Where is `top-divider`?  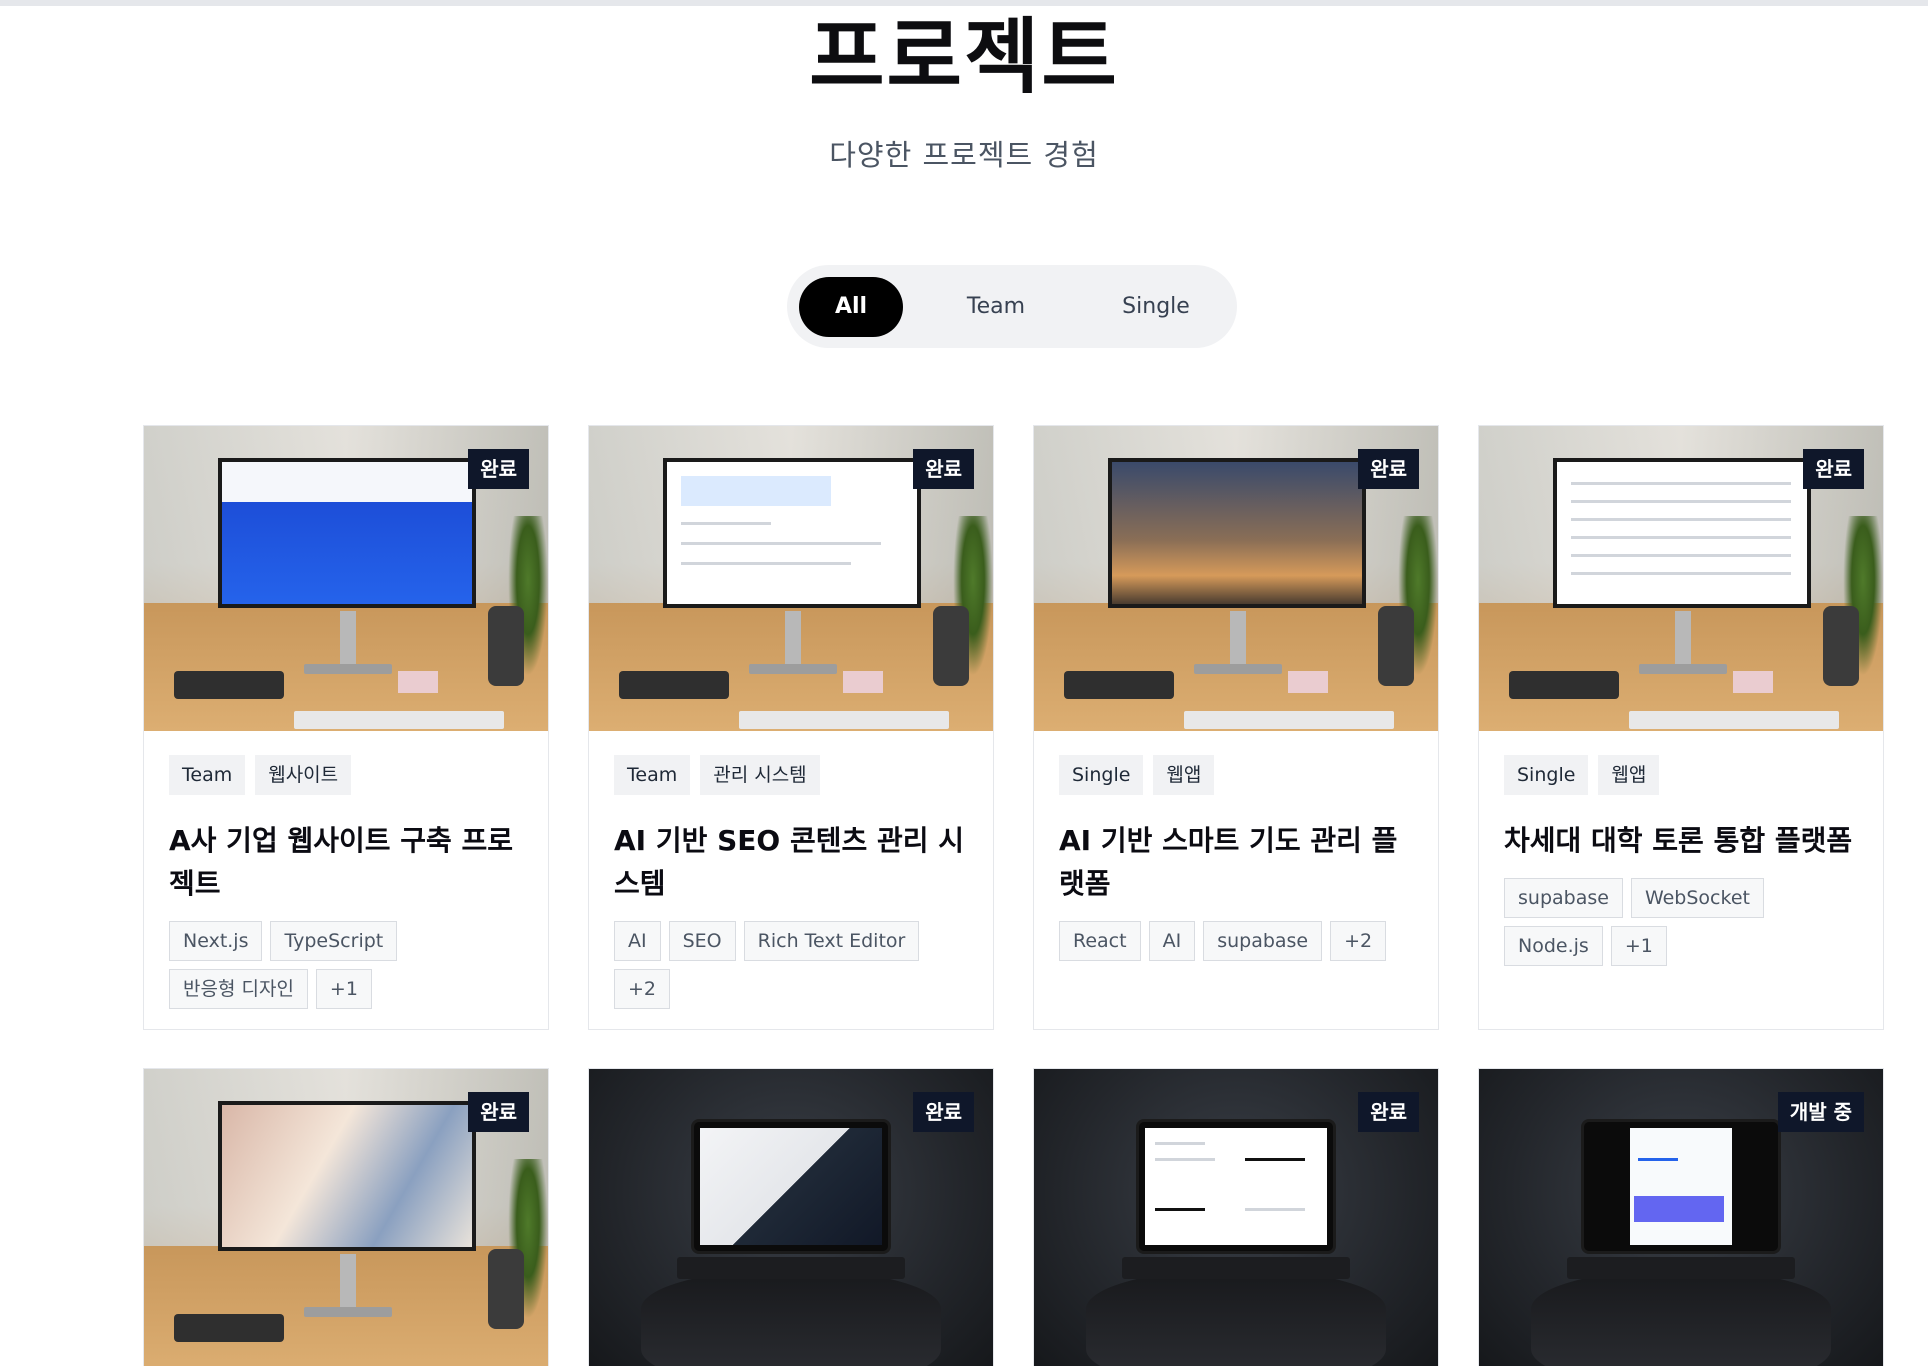 top-divider is located at coordinates (964, 3).